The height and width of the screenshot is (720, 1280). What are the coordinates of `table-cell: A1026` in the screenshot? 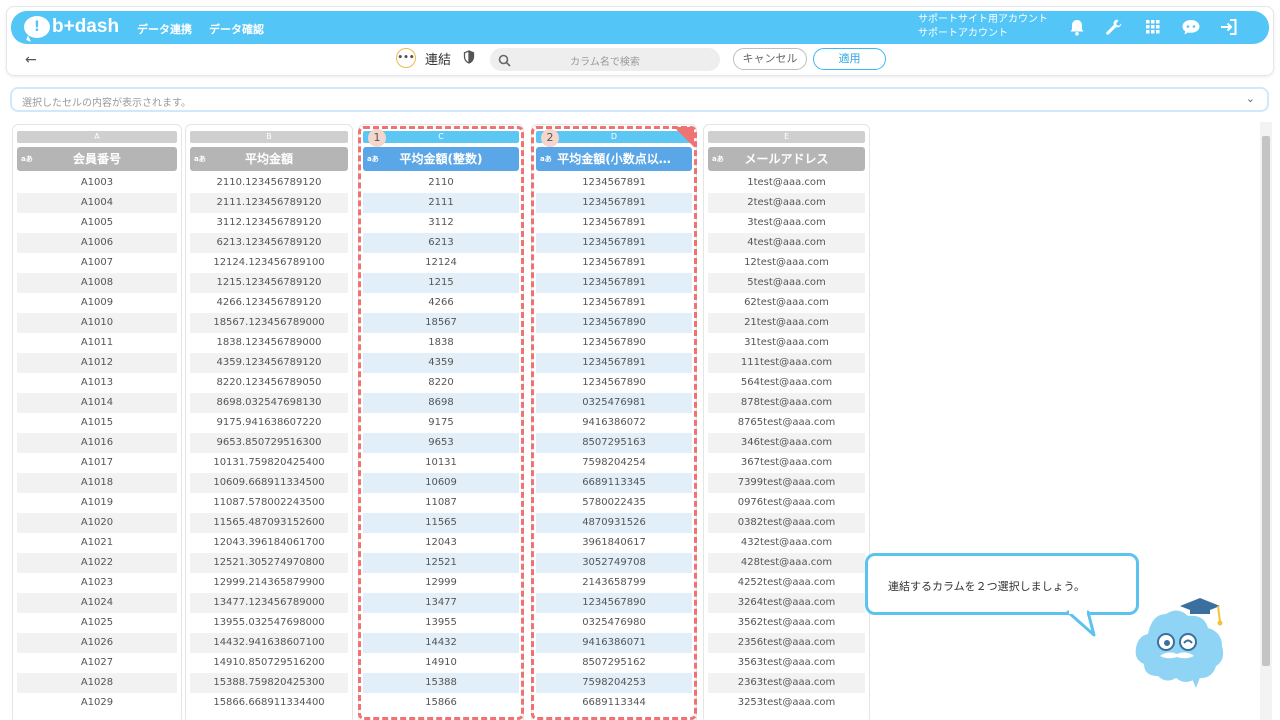 It's located at (97, 643).